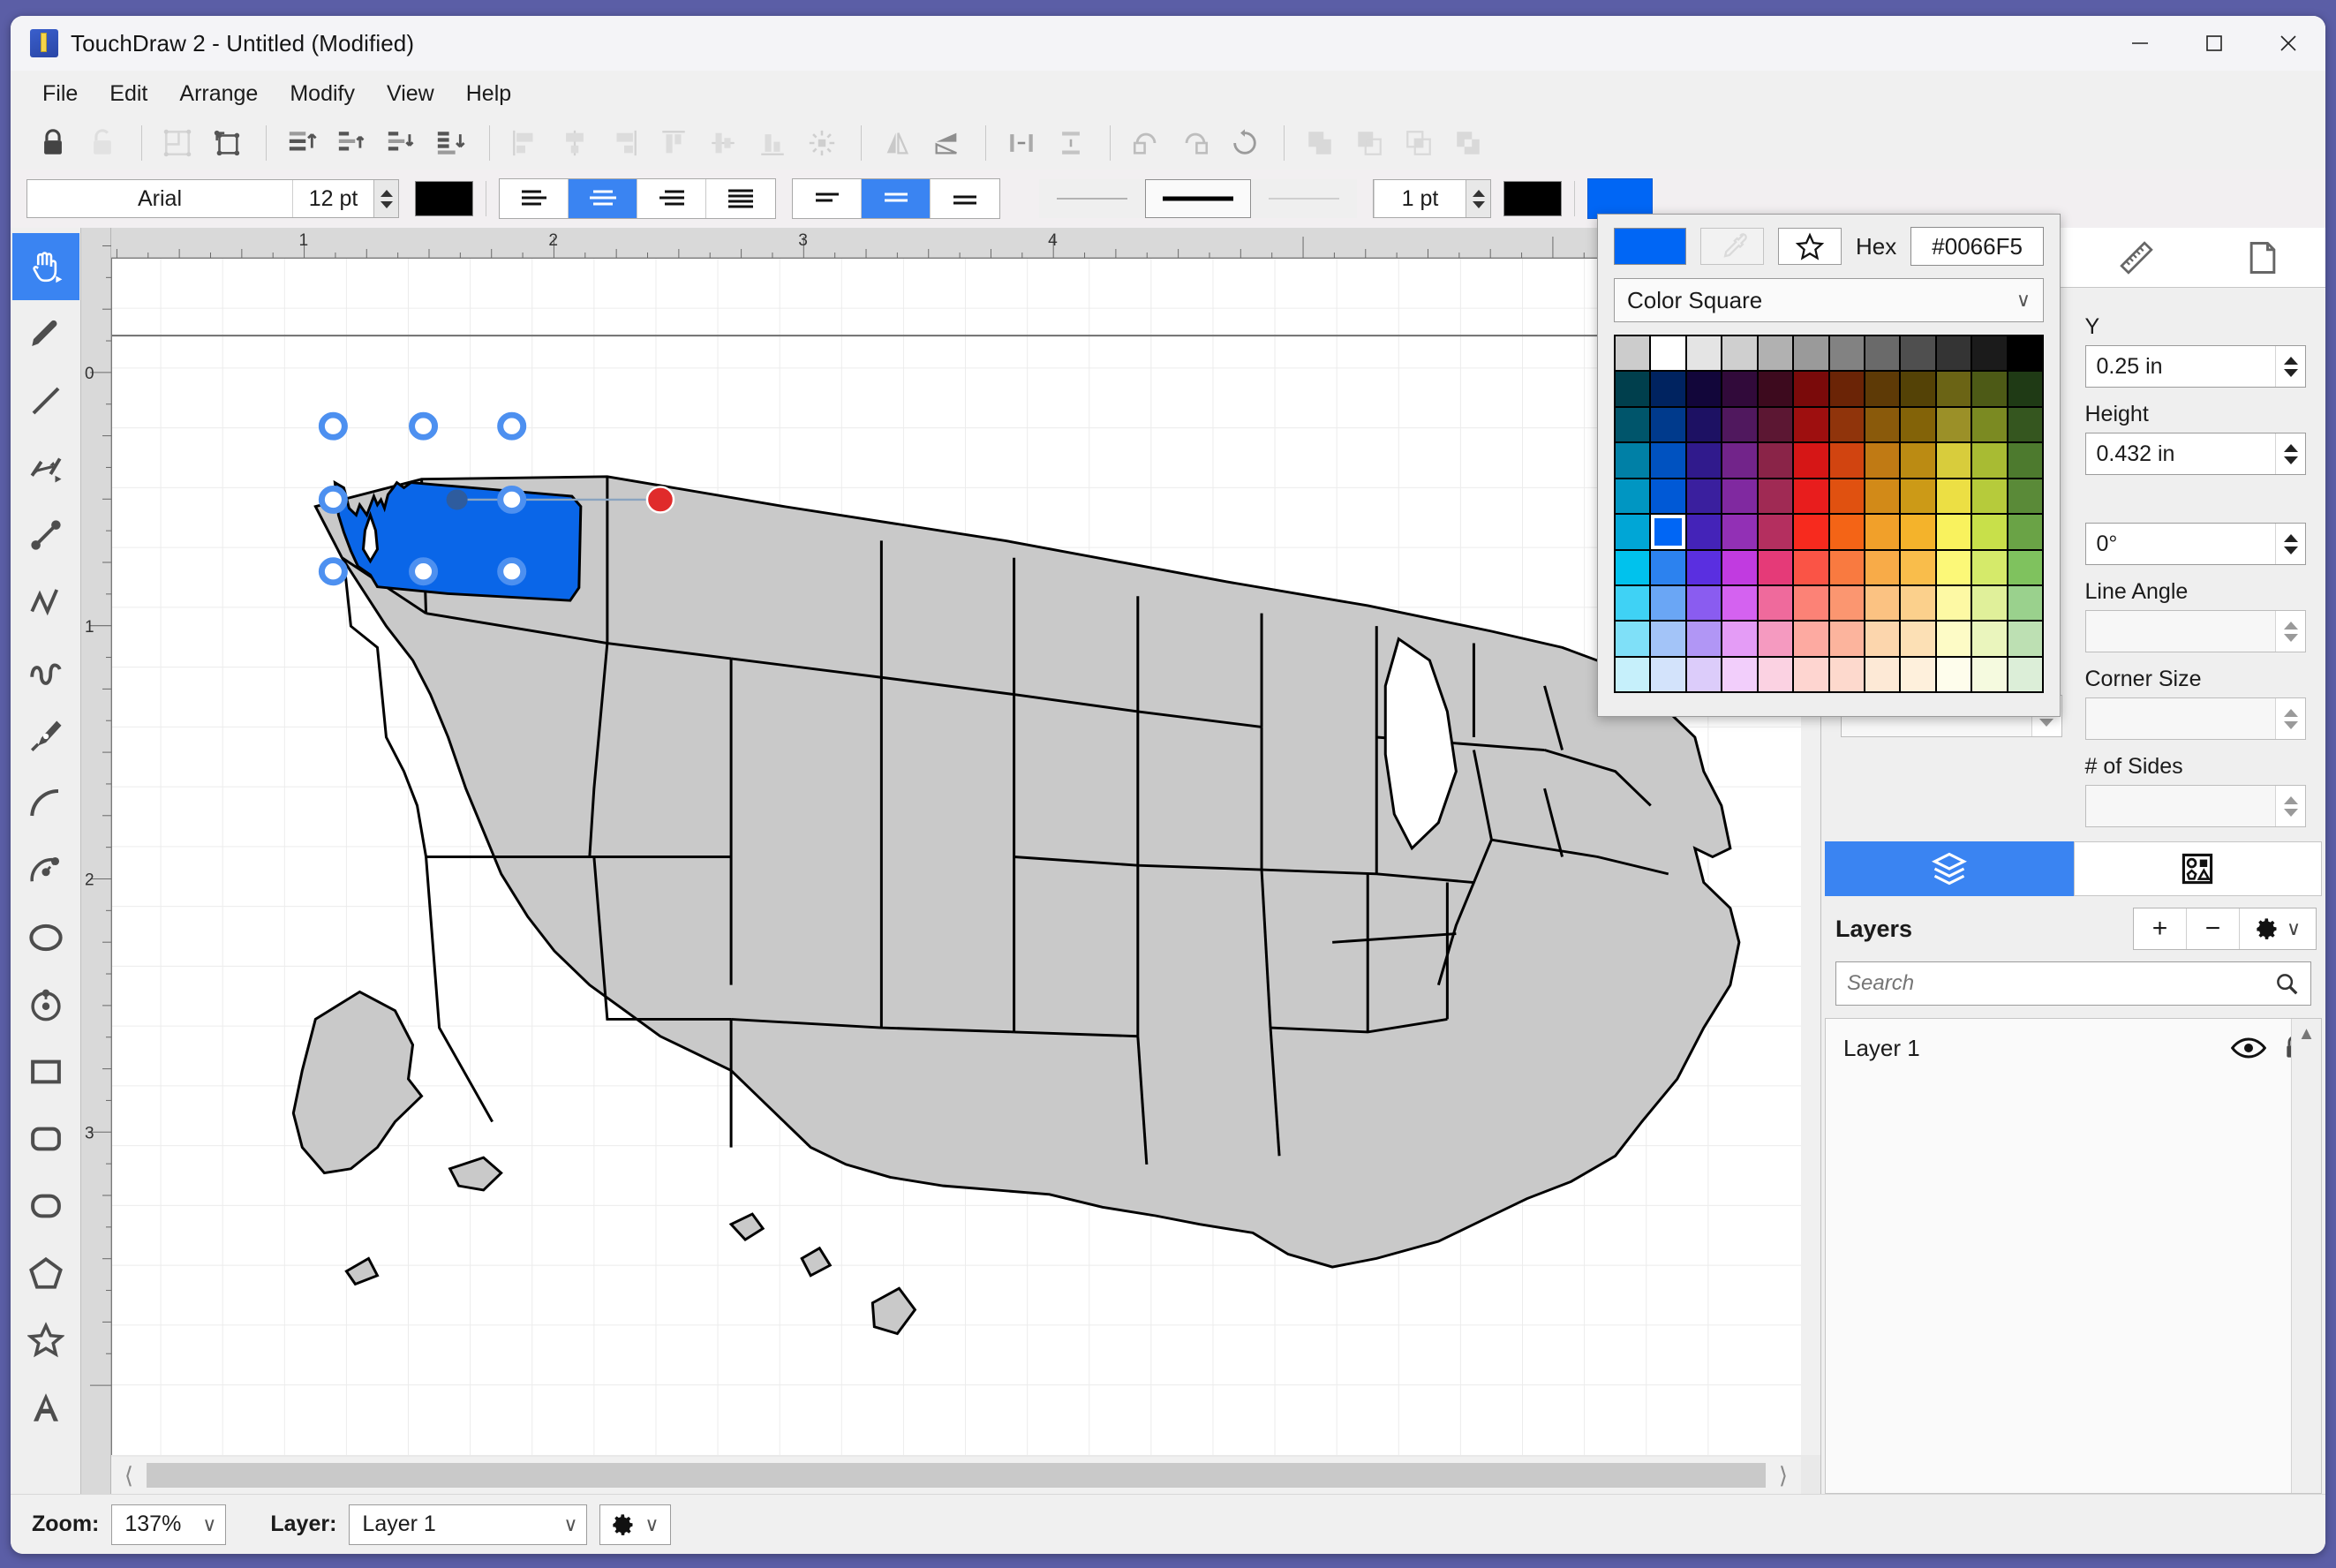 The image size is (2336, 1568). Describe the element at coordinates (444, 198) in the screenshot. I see `text-color-swatch` at that location.